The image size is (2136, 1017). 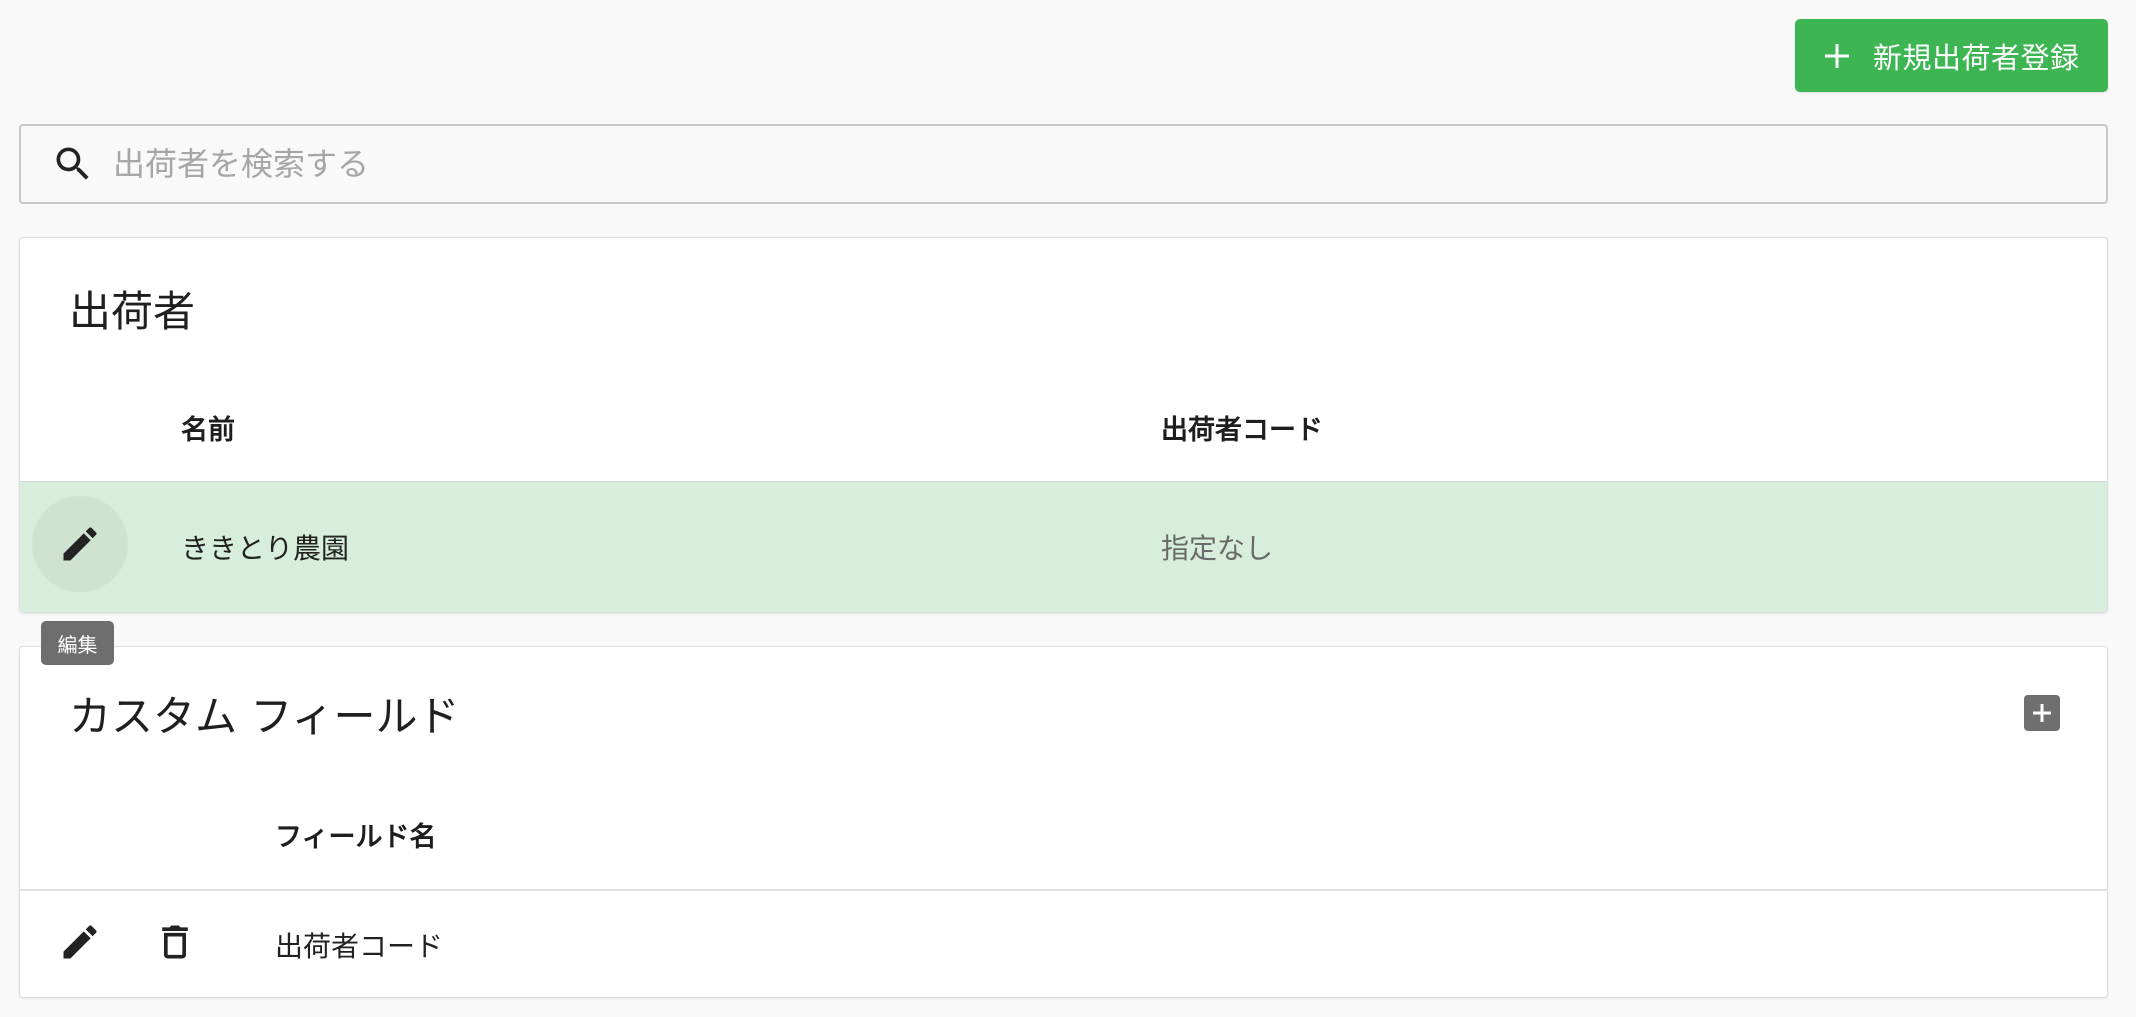 I want to click on new-shipper-button-label: 新規出荷者登録, so click(x=1976, y=57).